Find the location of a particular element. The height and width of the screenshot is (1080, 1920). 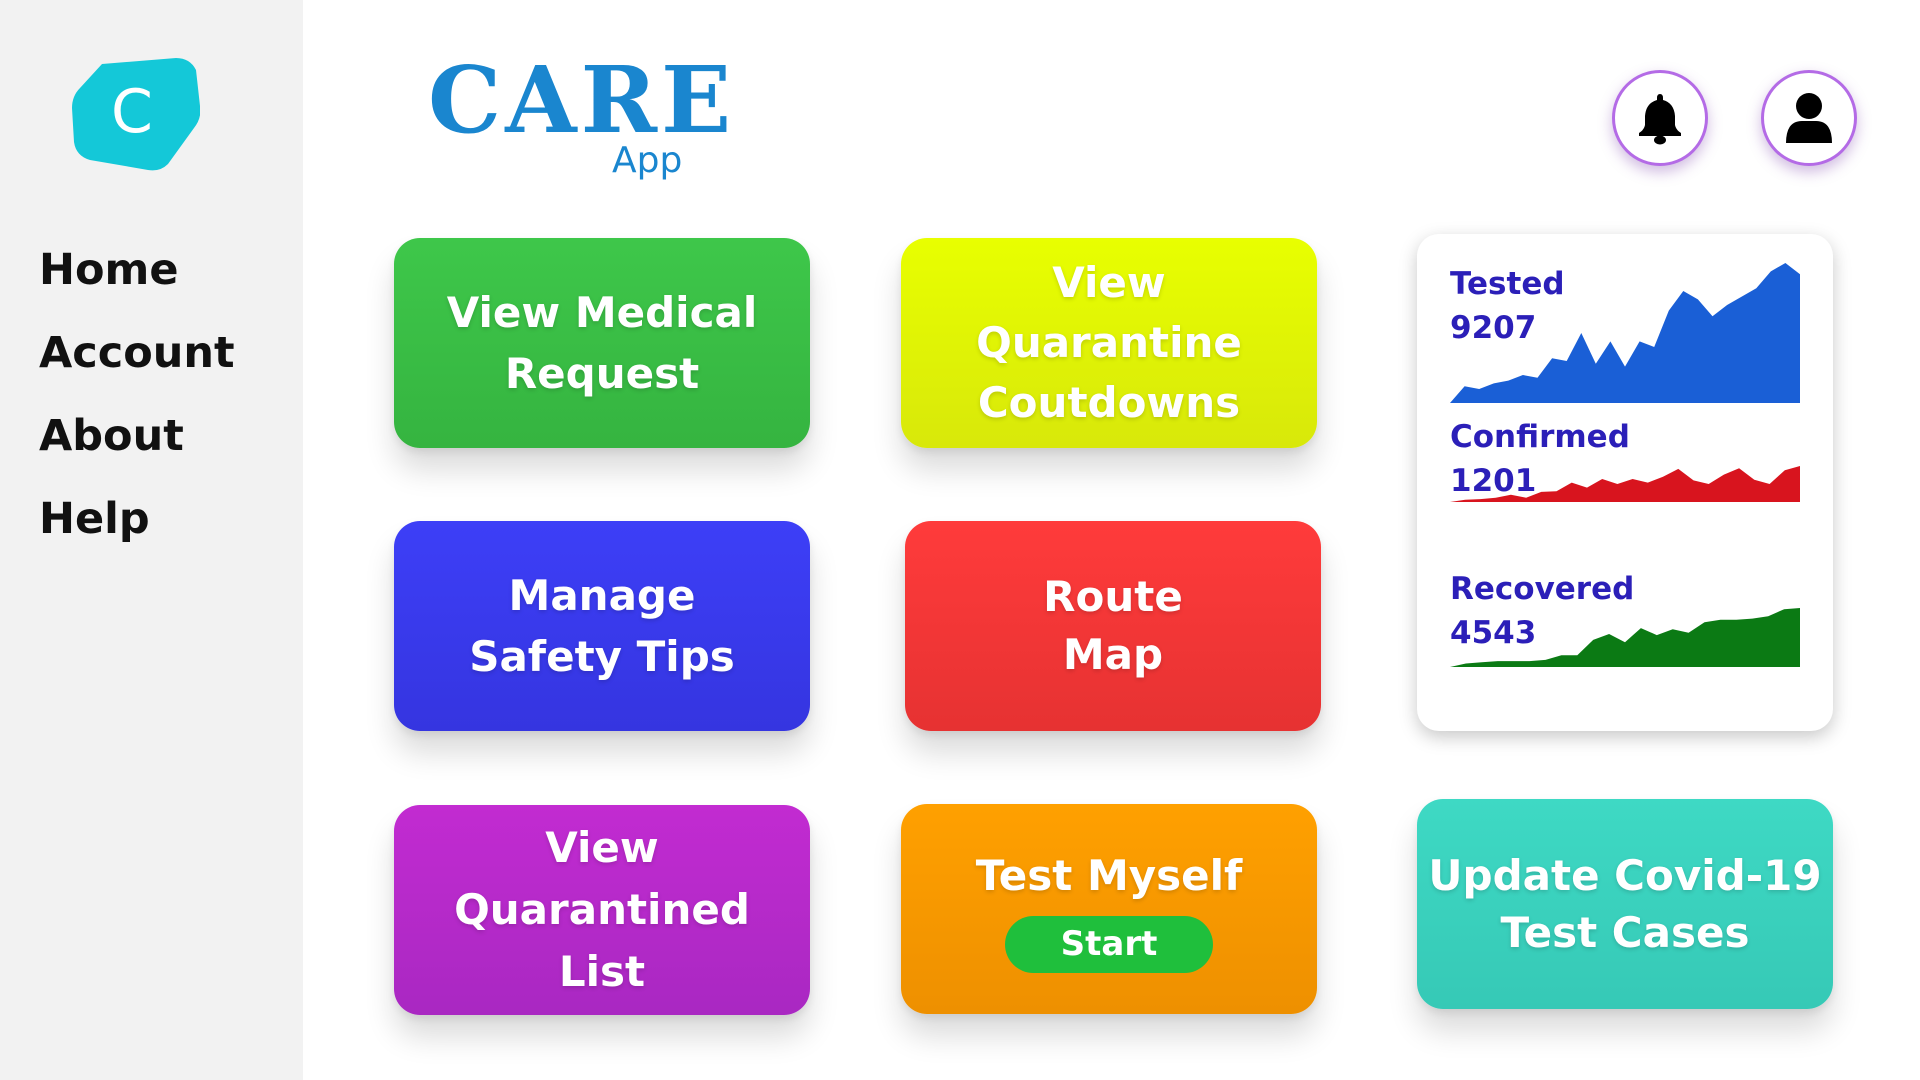

tile-label: Map is located at coordinates (1113, 654).